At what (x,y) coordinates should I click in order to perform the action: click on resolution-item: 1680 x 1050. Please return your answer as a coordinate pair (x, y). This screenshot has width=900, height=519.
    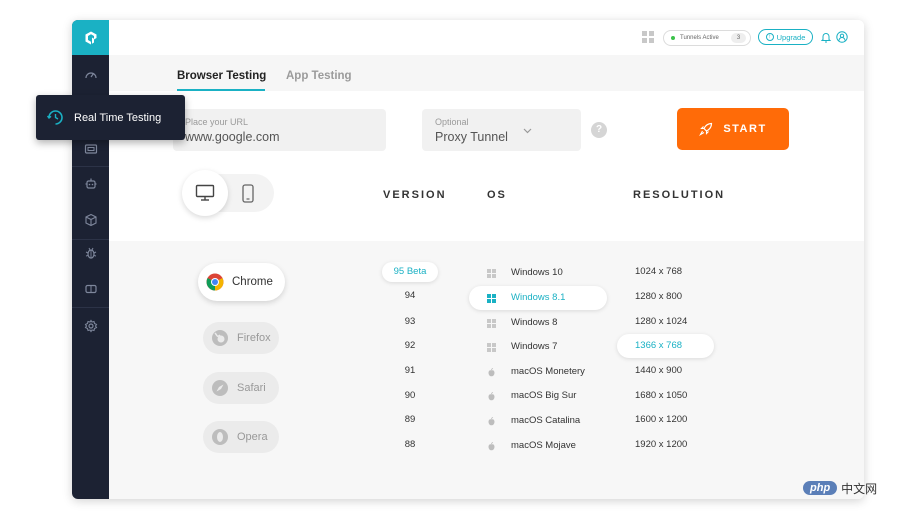
    Looking at the image, I should click on (665, 396).